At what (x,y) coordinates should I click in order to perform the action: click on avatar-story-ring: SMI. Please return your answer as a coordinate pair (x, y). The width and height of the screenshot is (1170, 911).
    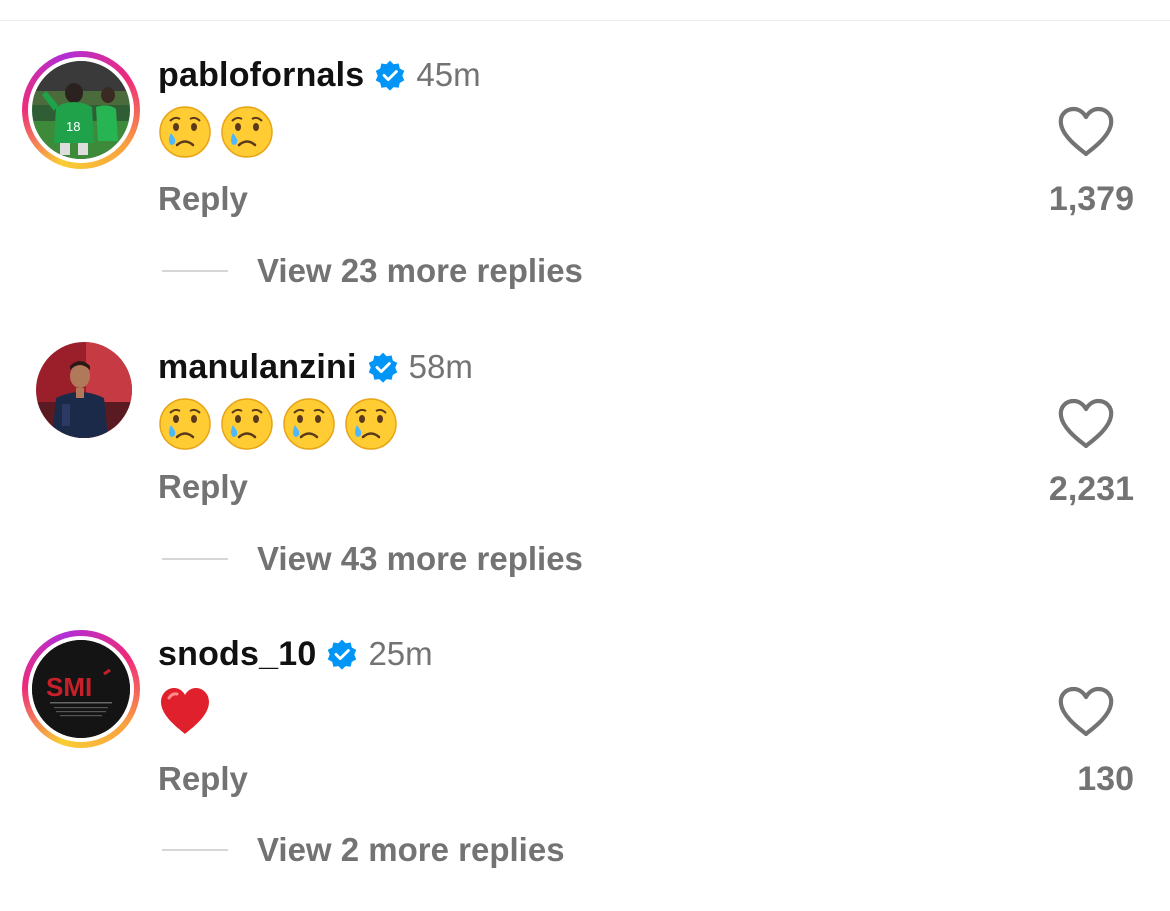
    Looking at the image, I should click on (81, 689).